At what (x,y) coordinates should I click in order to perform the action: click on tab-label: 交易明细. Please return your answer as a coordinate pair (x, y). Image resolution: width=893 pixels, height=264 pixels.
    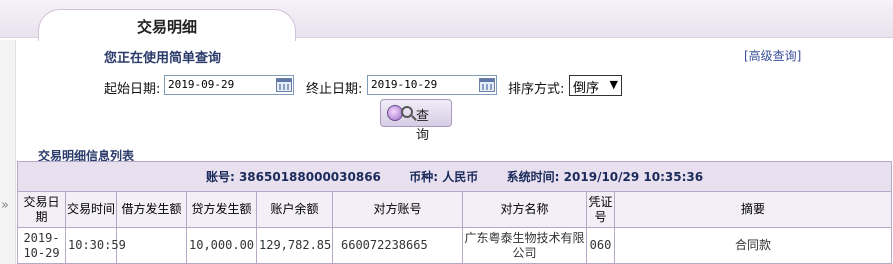
    Looking at the image, I should click on (166, 27).